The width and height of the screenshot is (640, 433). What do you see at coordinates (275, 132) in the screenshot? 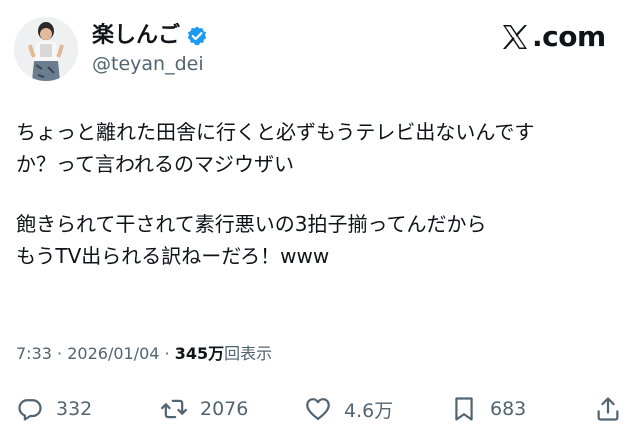
I see `post-line: ちょっと離れた田舎に行くと必ずもうテレビ出ないんです` at bounding box center [275, 132].